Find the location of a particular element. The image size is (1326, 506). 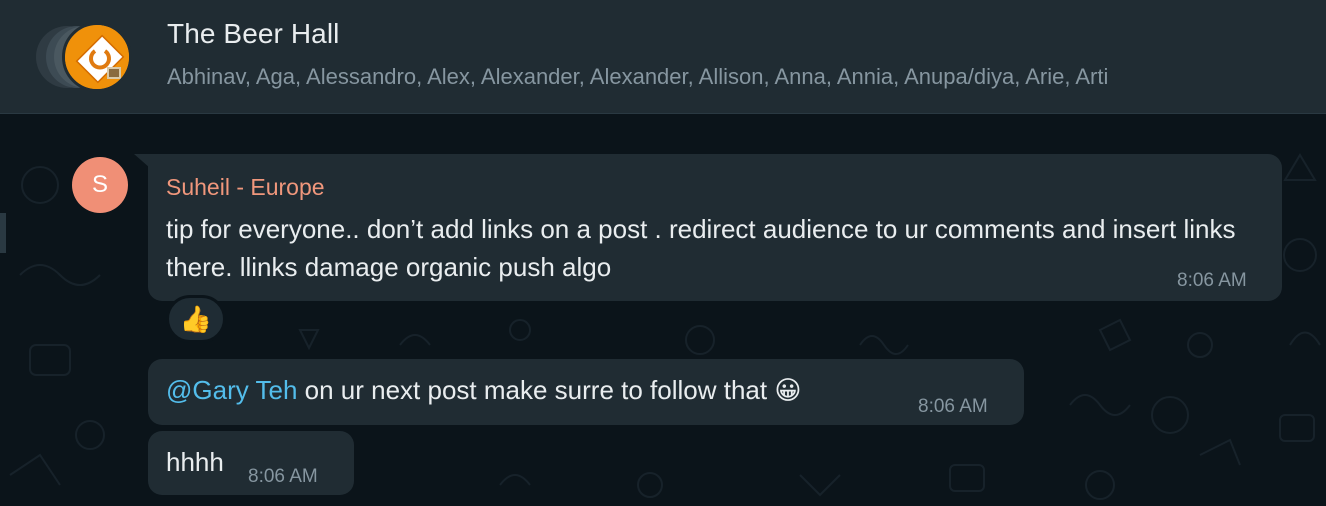

thumbs-up-icon: 👍 is located at coordinates (196, 318).